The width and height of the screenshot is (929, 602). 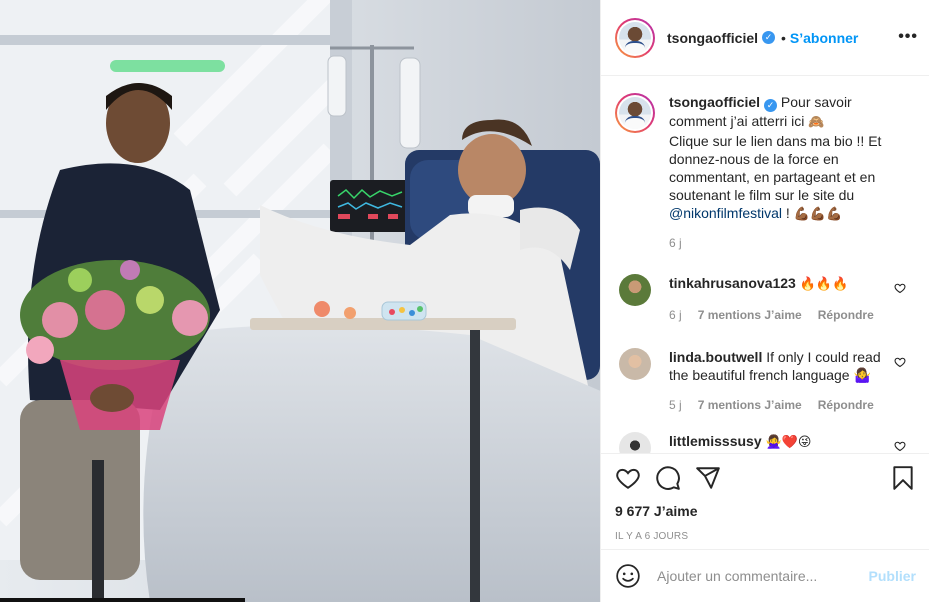 What do you see at coordinates (789, 243) in the screenshot?
I see `caption-timestamp: 6 j` at bounding box center [789, 243].